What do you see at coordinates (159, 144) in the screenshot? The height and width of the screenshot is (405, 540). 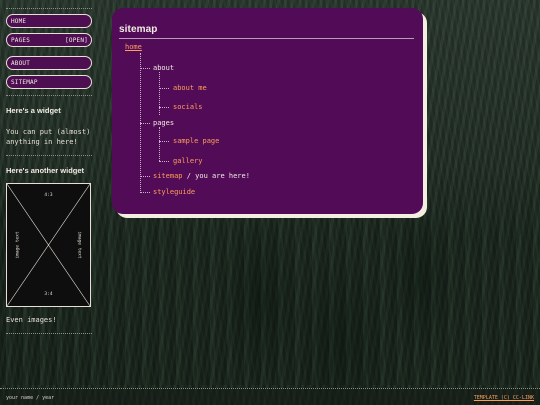 I see `pages-sub-line` at bounding box center [159, 144].